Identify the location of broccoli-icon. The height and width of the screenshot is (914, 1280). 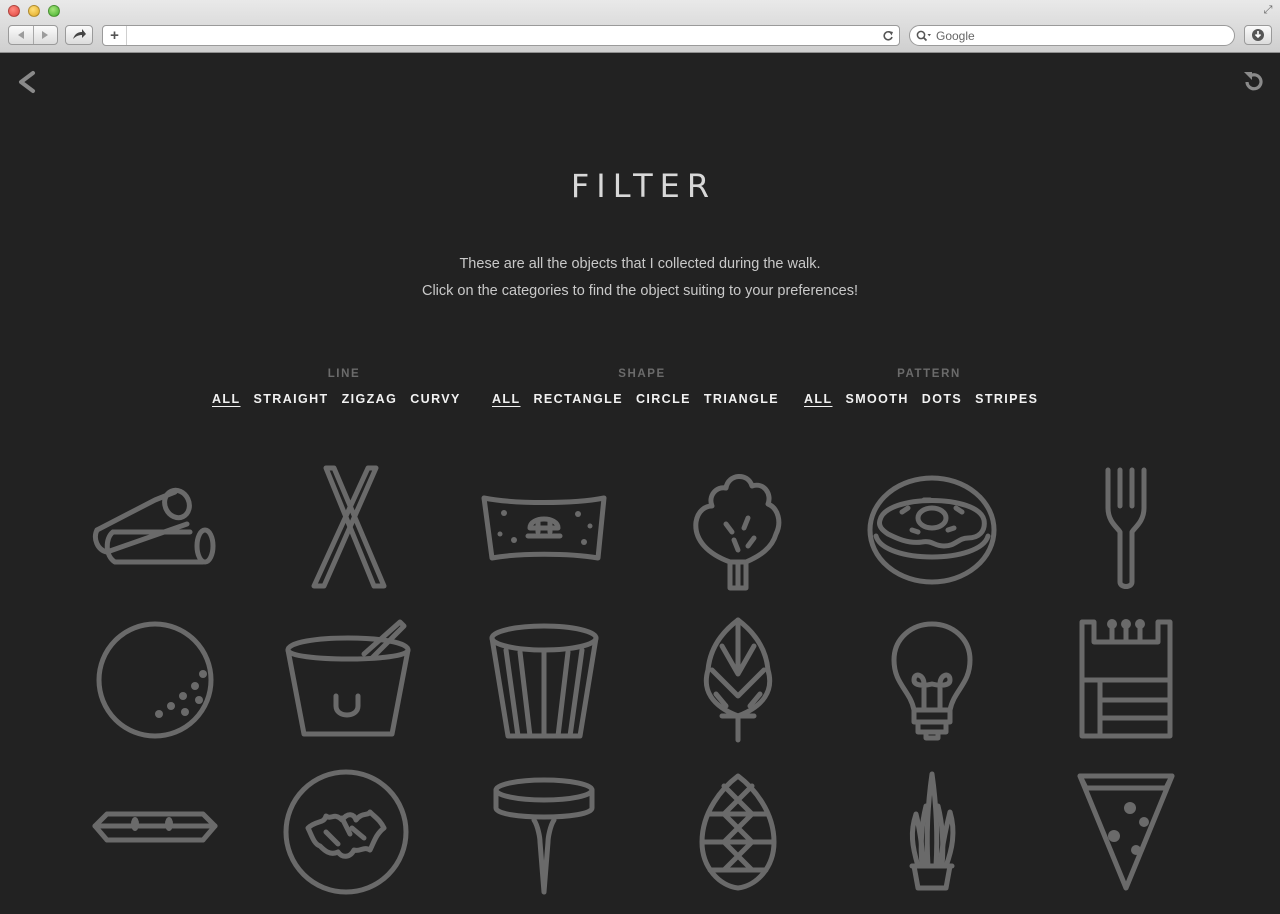
(737, 532).